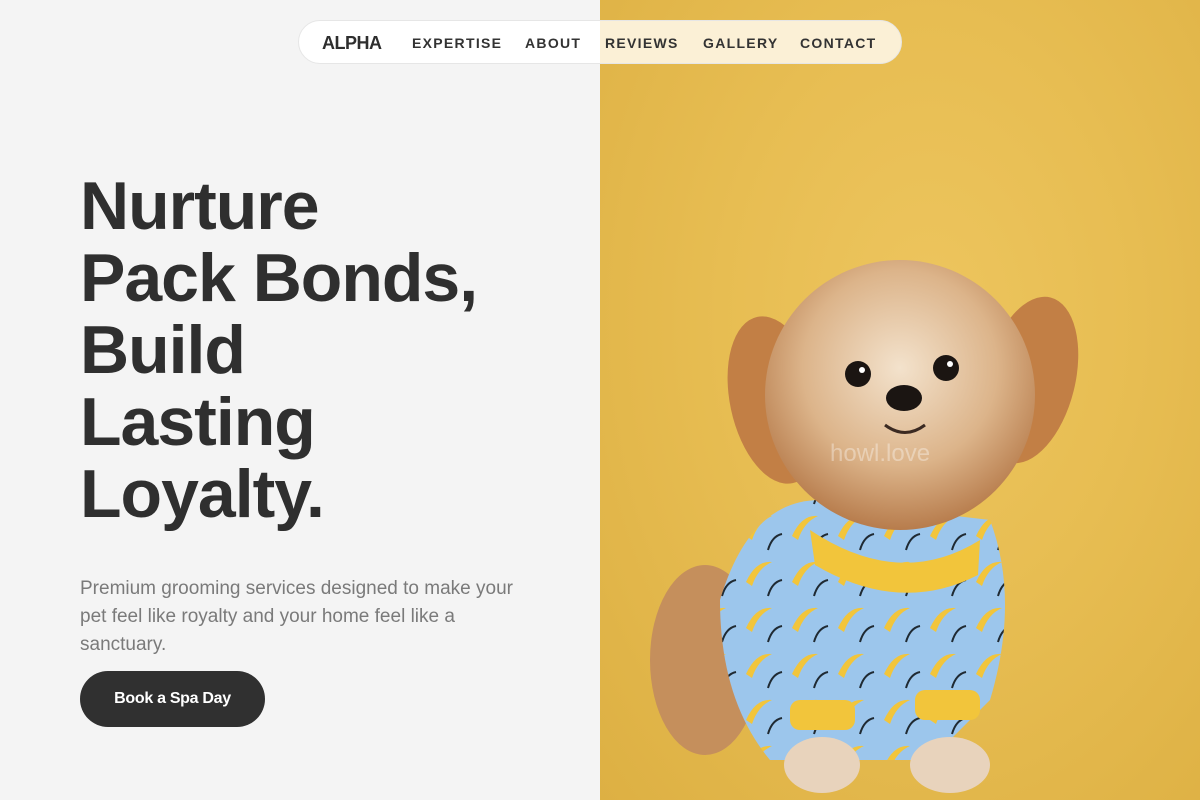  What do you see at coordinates (172, 699) in the screenshot?
I see `book-spa-day-button: Book a Spa Day` at bounding box center [172, 699].